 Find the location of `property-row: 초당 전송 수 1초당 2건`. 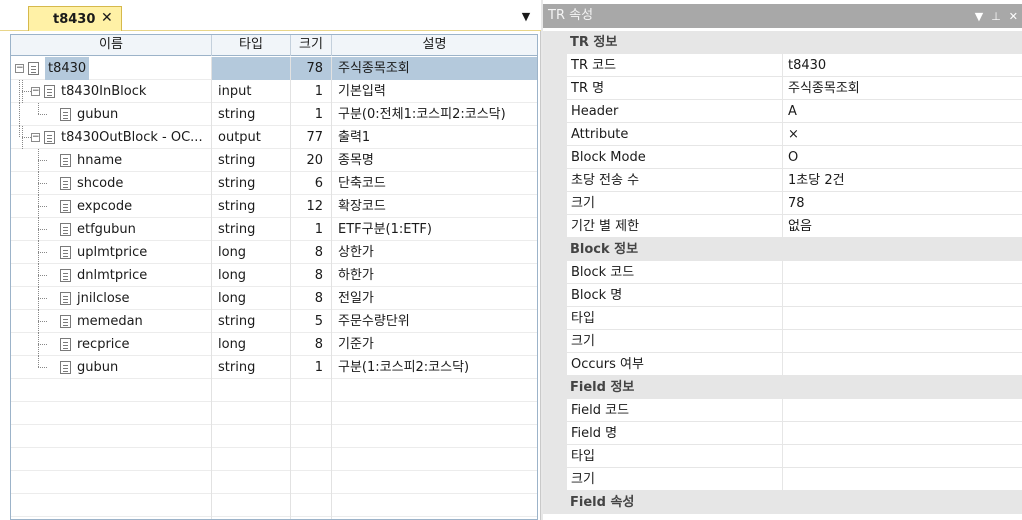

property-row: 초당 전송 수 1초당 2건 is located at coordinates (782, 180).